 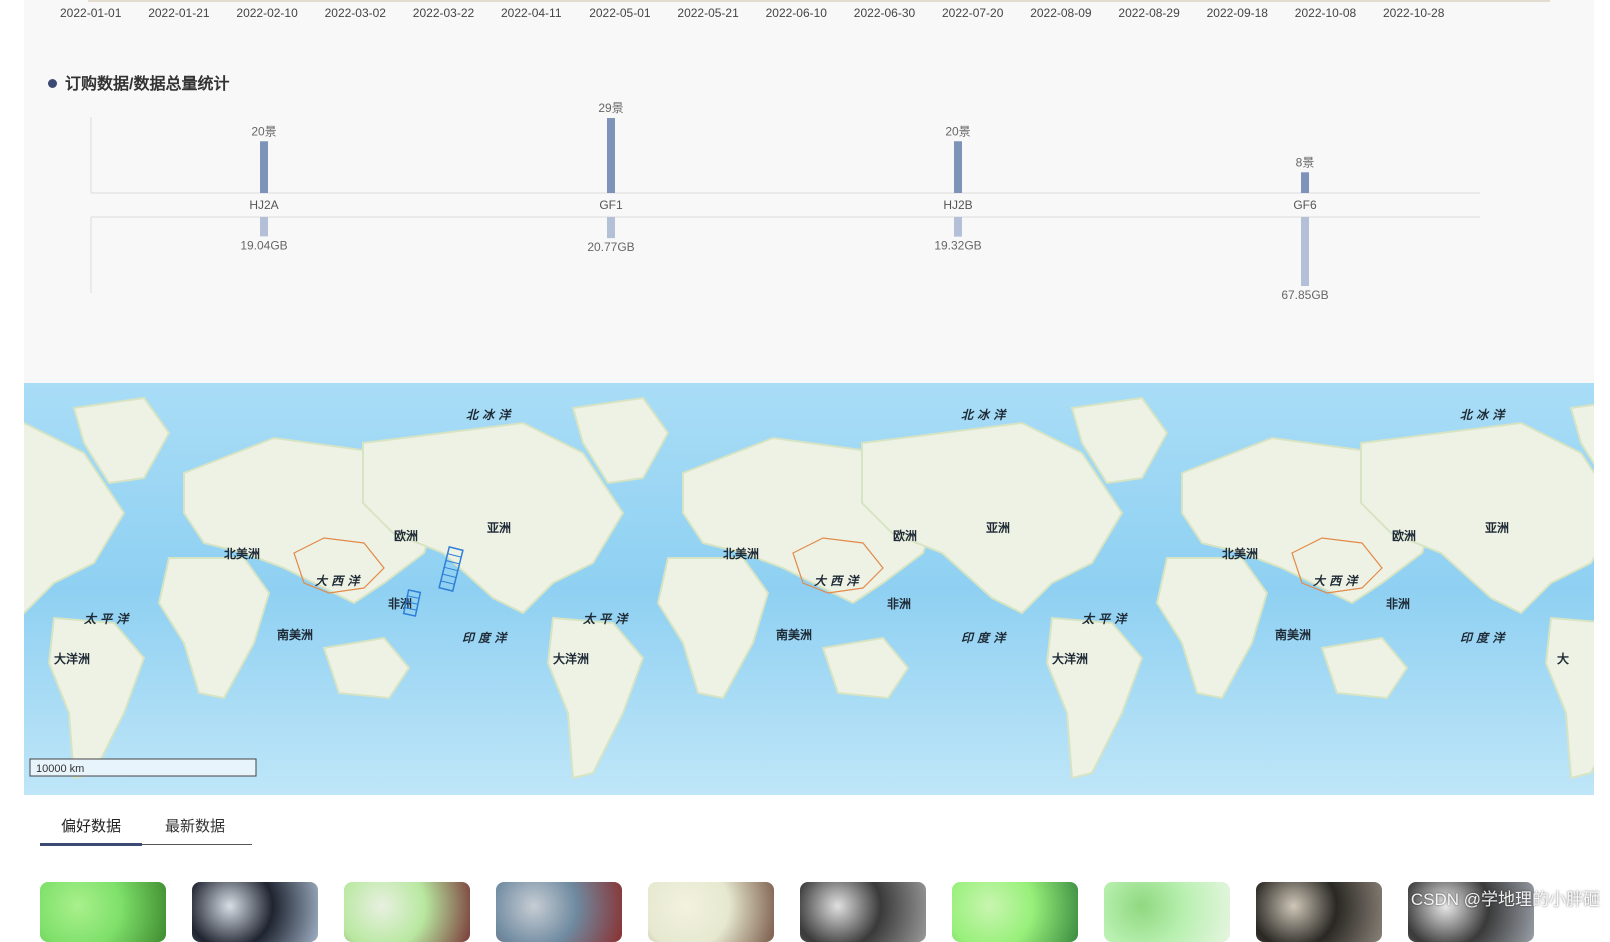 What do you see at coordinates (91, 844) in the screenshot?
I see `tab-active-indicator` at bounding box center [91, 844].